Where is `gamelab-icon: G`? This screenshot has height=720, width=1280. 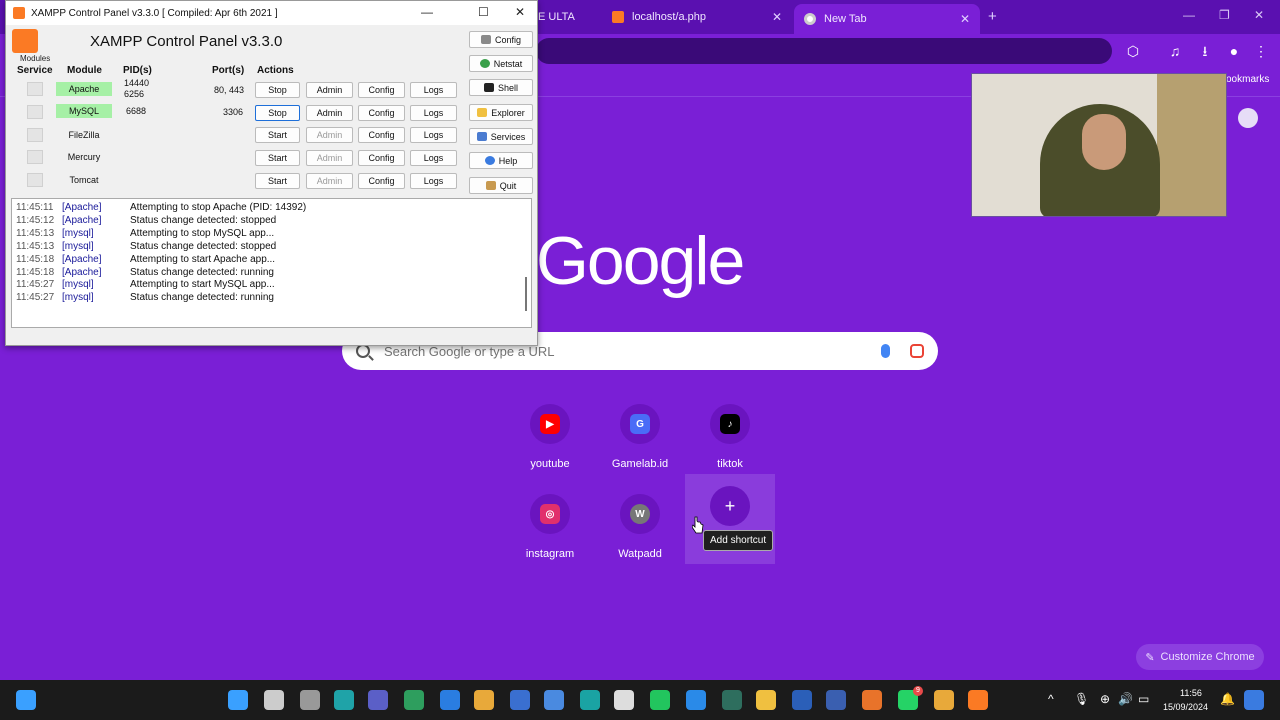 gamelab-icon: G is located at coordinates (640, 424).